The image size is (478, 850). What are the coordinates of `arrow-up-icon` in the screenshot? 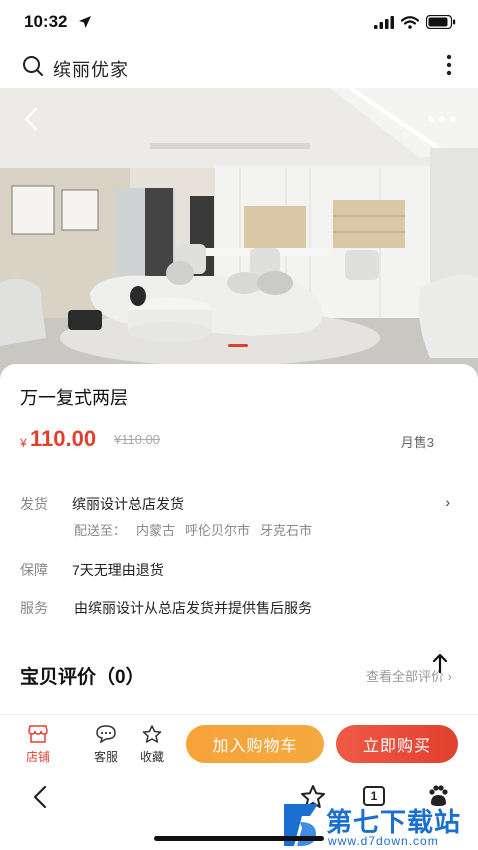 It's located at (440, 663).